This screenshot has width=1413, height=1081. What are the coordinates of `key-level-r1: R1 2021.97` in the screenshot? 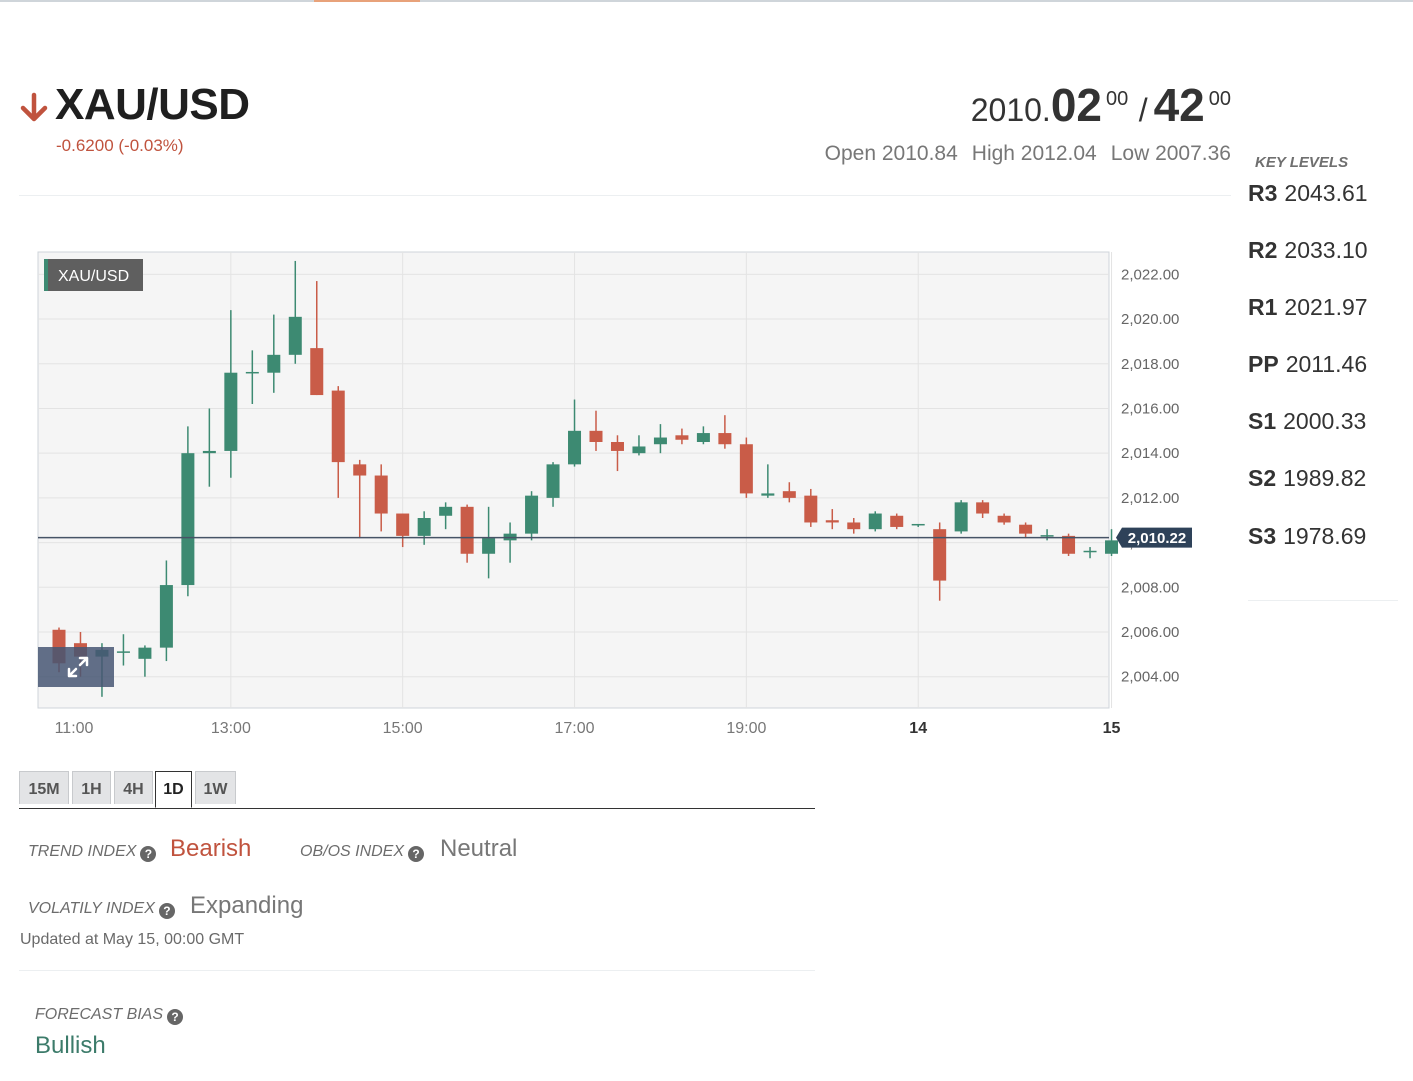 It's located at (1308, 307).